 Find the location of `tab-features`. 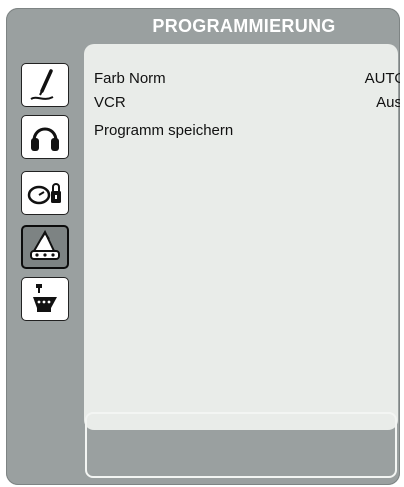

tab-features is located at coordinates (45, 193).